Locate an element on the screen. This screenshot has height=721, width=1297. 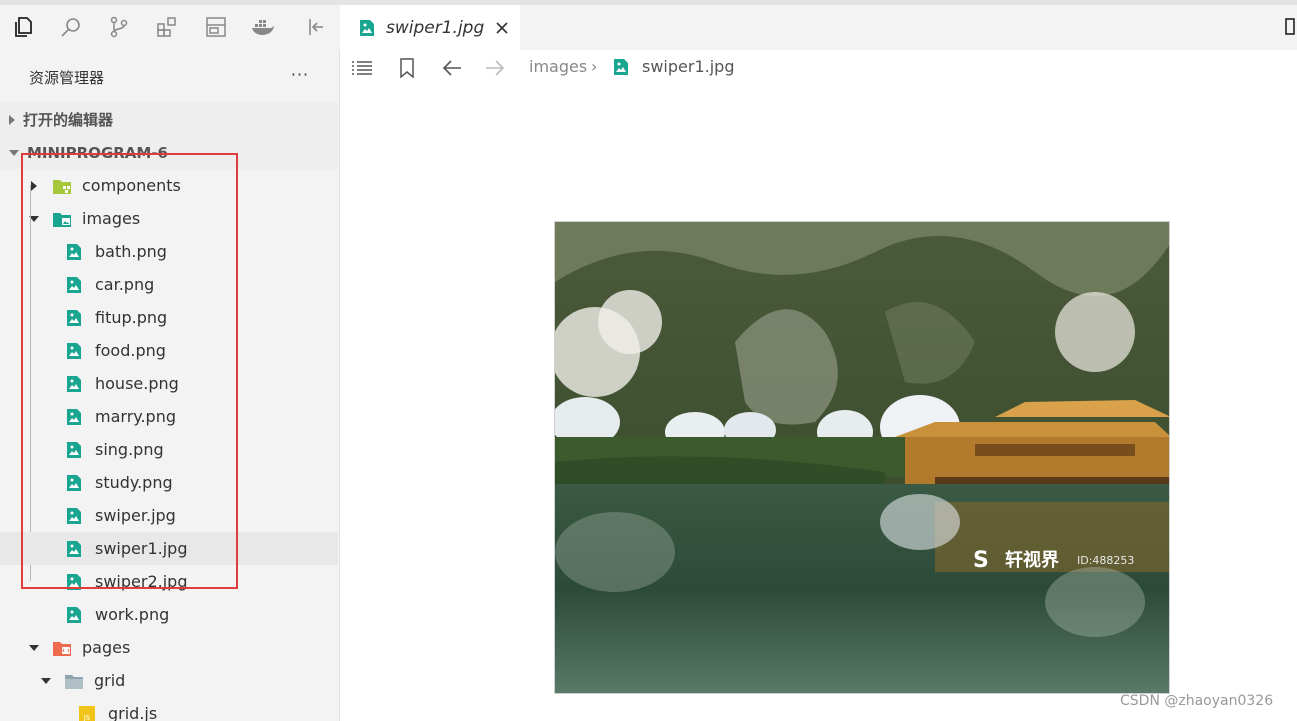
activity-bar is located at coordinates (170, 27).